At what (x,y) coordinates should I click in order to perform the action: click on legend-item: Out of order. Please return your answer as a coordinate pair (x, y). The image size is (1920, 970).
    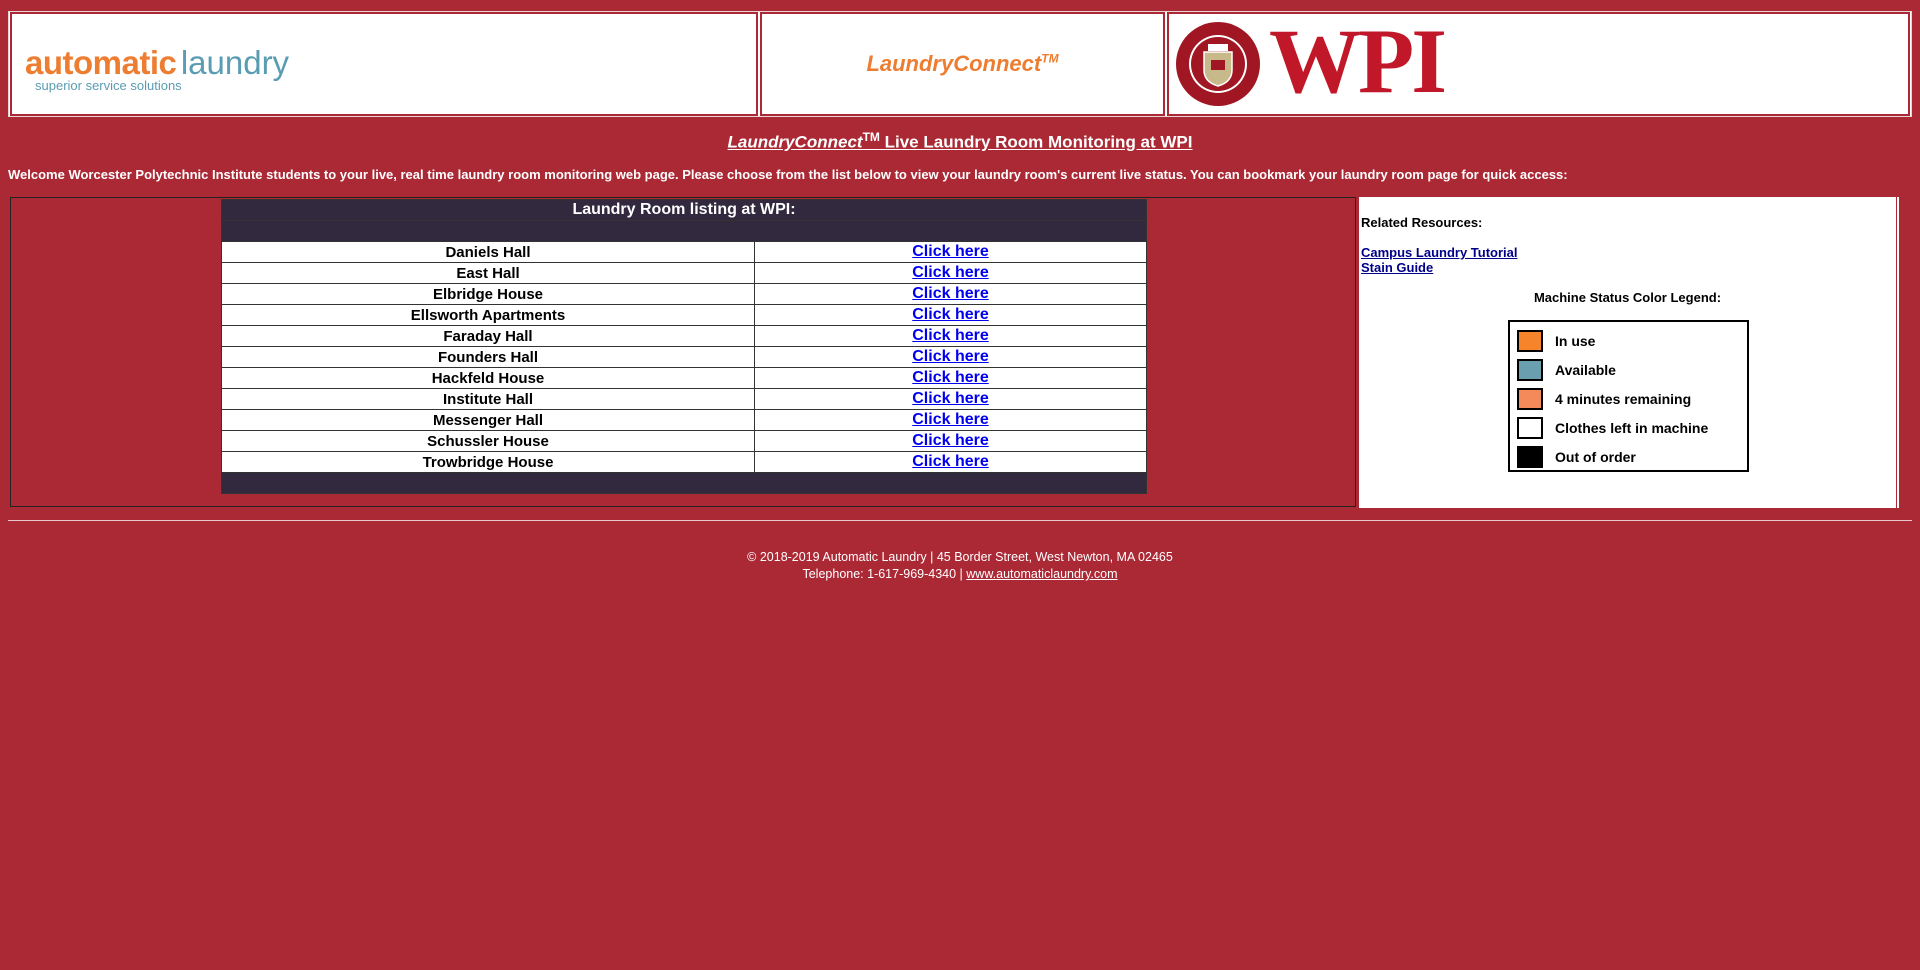
    Looking at the image, I should click on (1628, 456).